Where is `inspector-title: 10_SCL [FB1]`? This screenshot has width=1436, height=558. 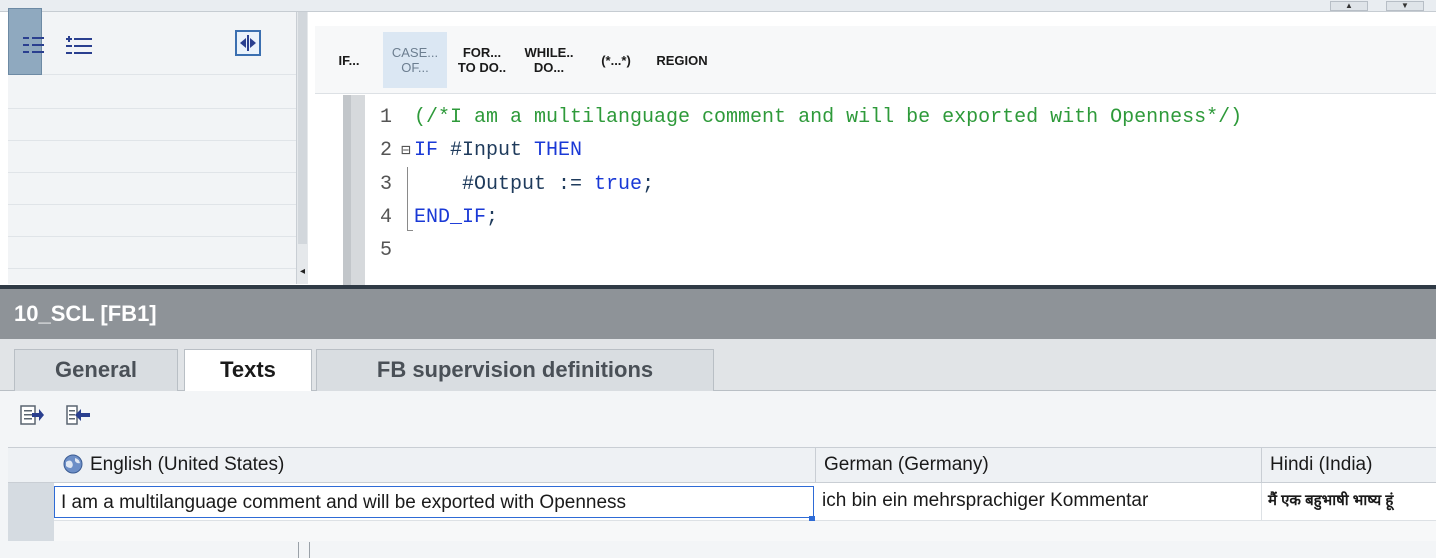
inspector-title: 10_SCL [FB1] is located at coordinates (718, 314).